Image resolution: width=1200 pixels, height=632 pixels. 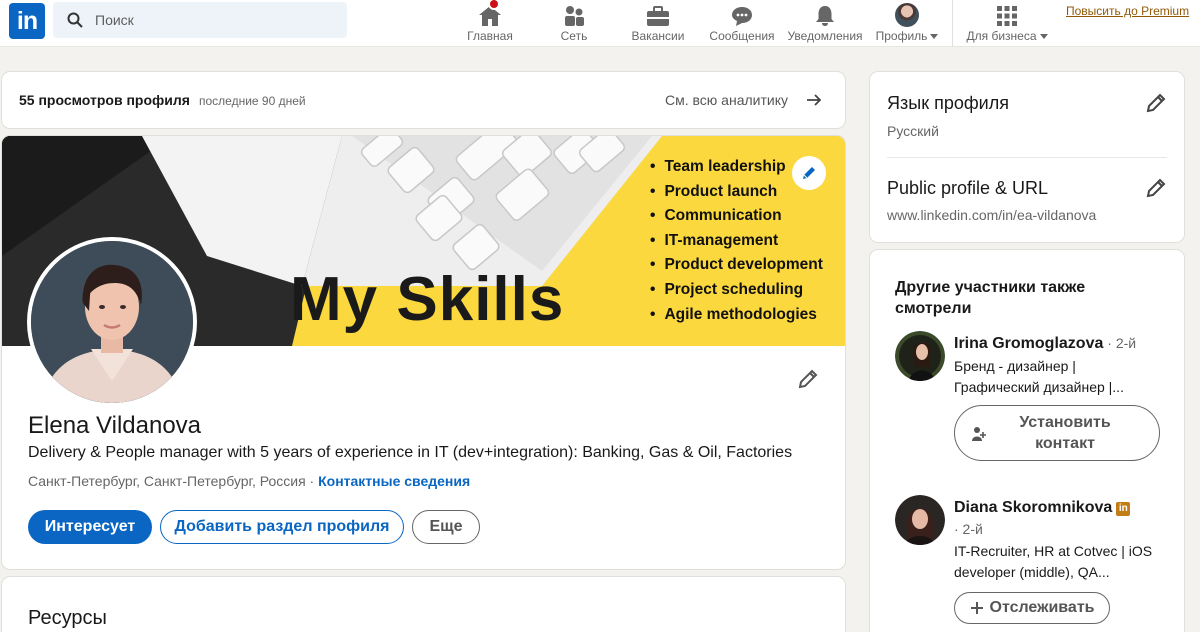 I want to click on skill-item: Product development, so click(x=736, y=268).